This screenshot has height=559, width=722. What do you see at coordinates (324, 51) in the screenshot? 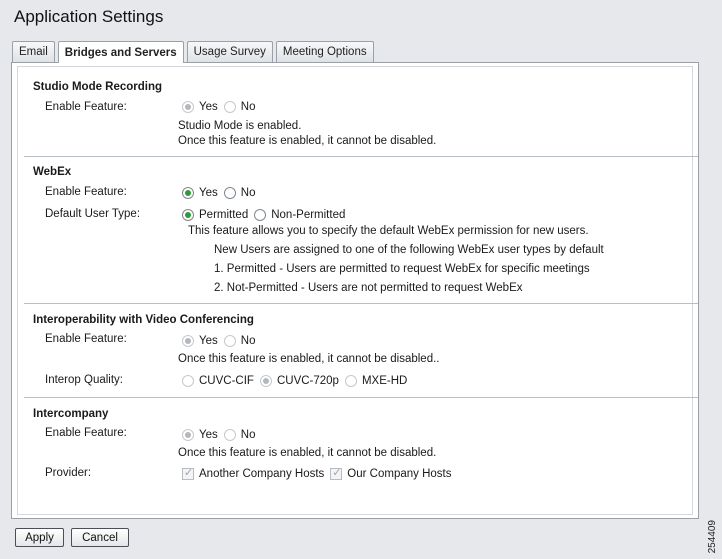
I see `tab-meeting-options: Meeting Options` at bounding box center [324, 51].